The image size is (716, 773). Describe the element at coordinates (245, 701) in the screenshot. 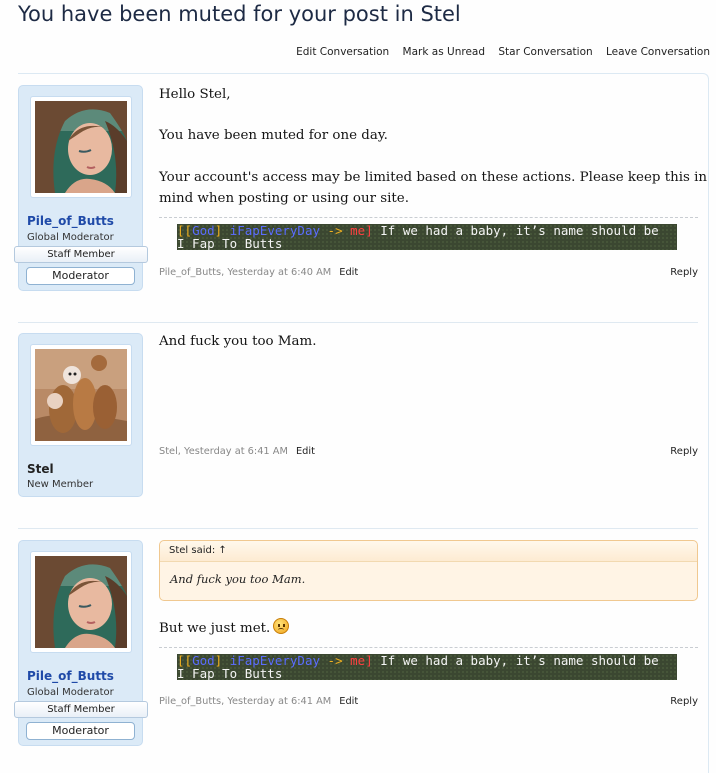

I see `author-date-link: Pile_of_Butts, Yesterday at 6:41 AM` at that location.